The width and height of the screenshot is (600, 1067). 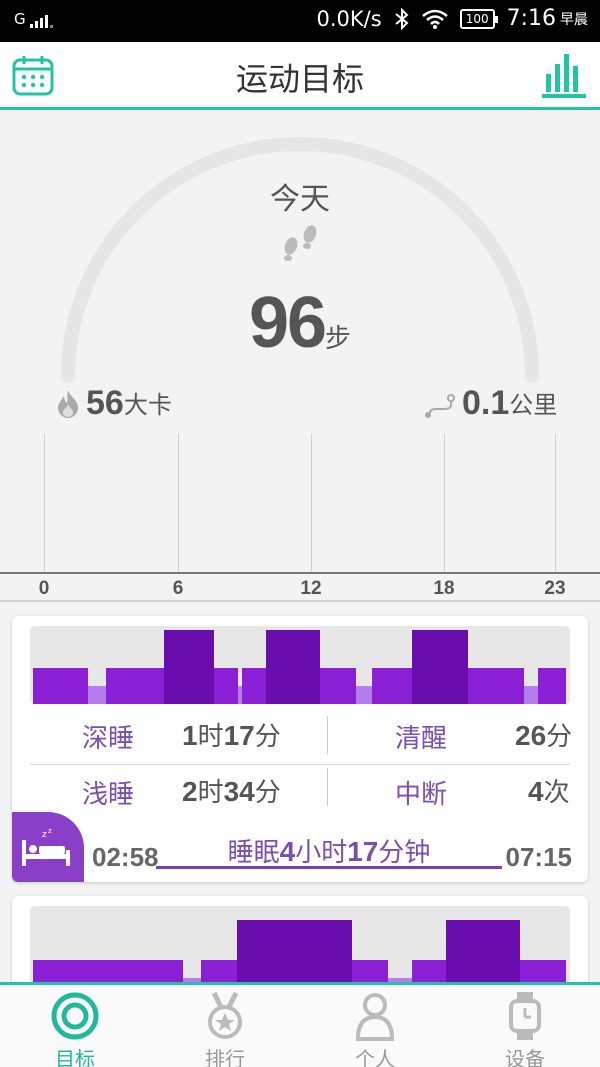 I want to click on today-label: 今天, so click(x=300, y=199).